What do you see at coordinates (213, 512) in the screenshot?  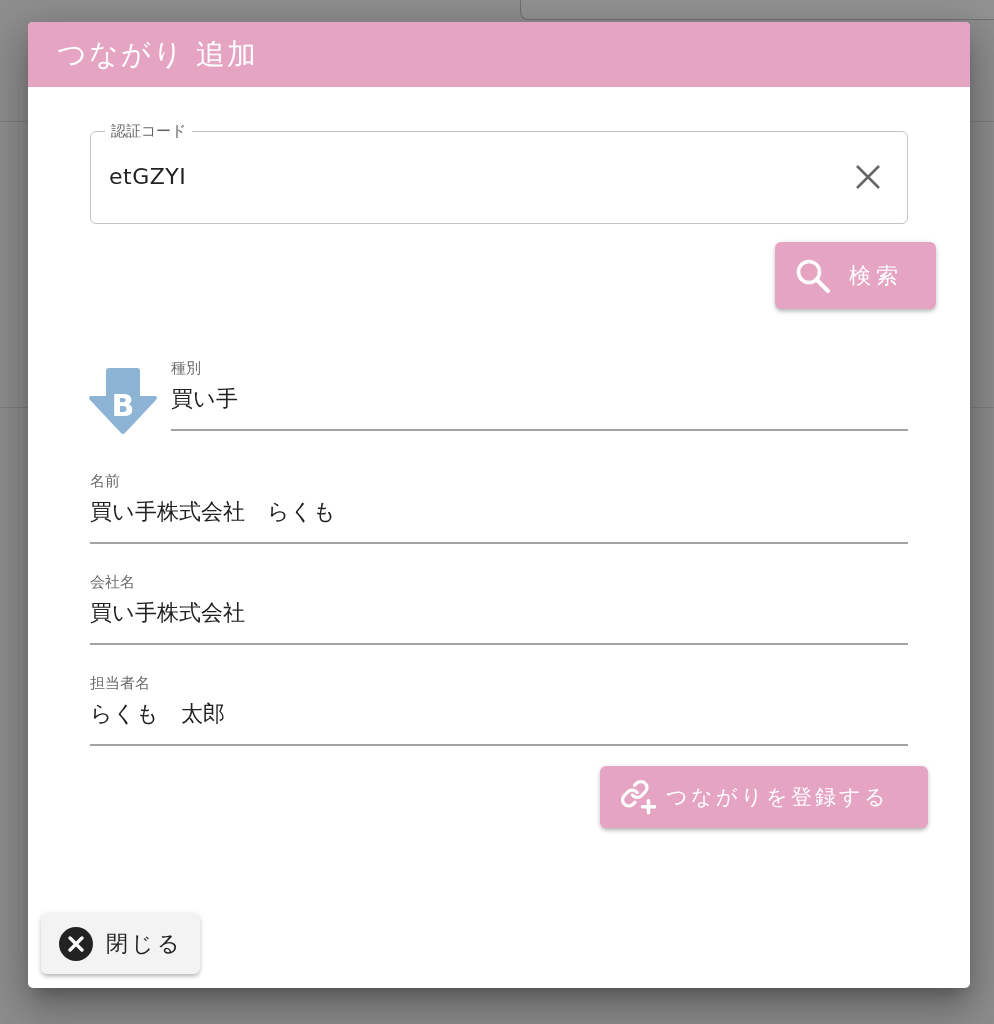 I see `field-value: 買い手株式会社 らくも` at bounding box center [213, 512].